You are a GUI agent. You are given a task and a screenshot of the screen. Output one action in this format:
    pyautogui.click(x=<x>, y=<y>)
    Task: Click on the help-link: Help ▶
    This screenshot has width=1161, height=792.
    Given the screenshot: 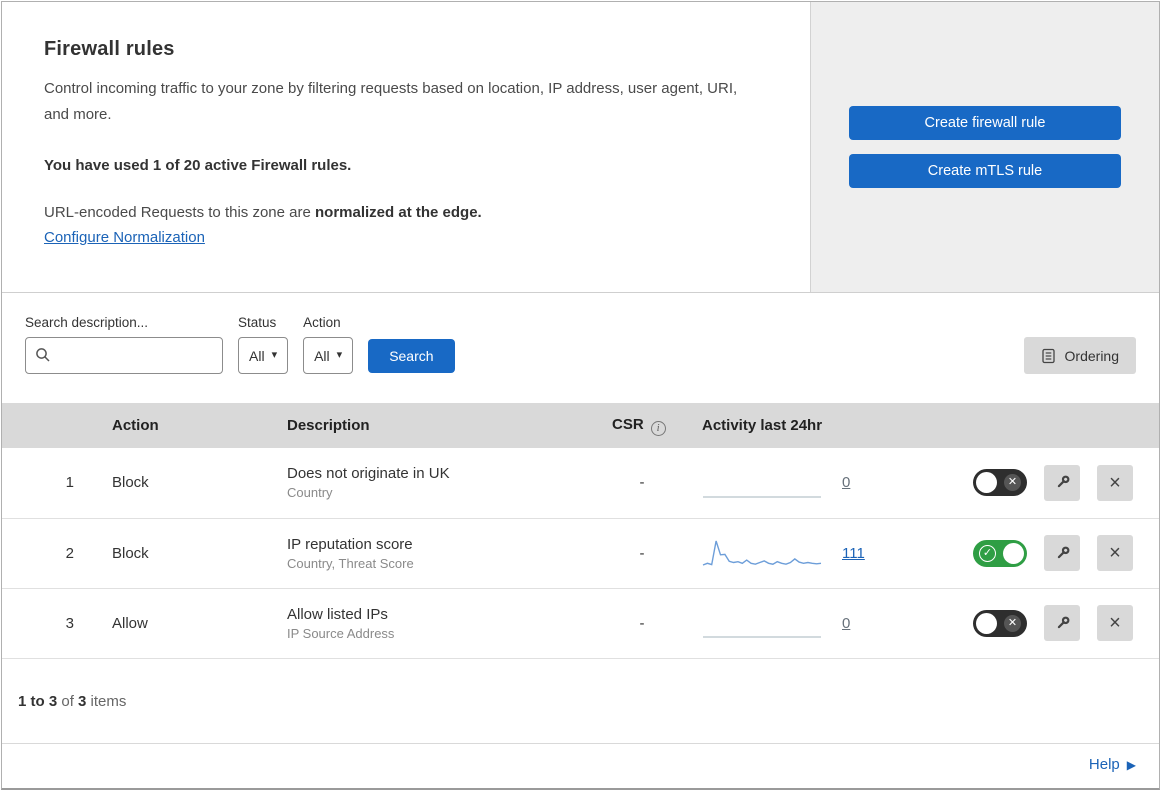 What is the action you would take?
    pyautogui.click(x=1112, y=764)
    